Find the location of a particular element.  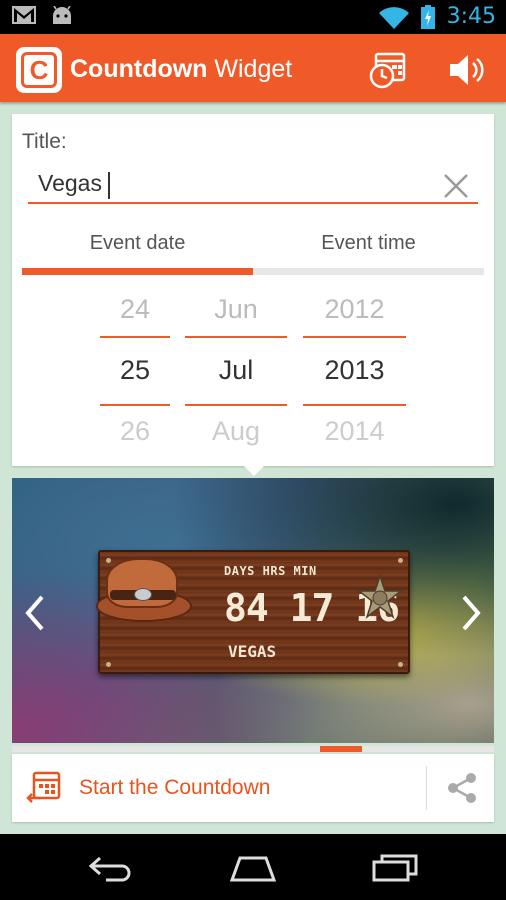

sheriff-badge-icon is located at coordinates (380, 597).